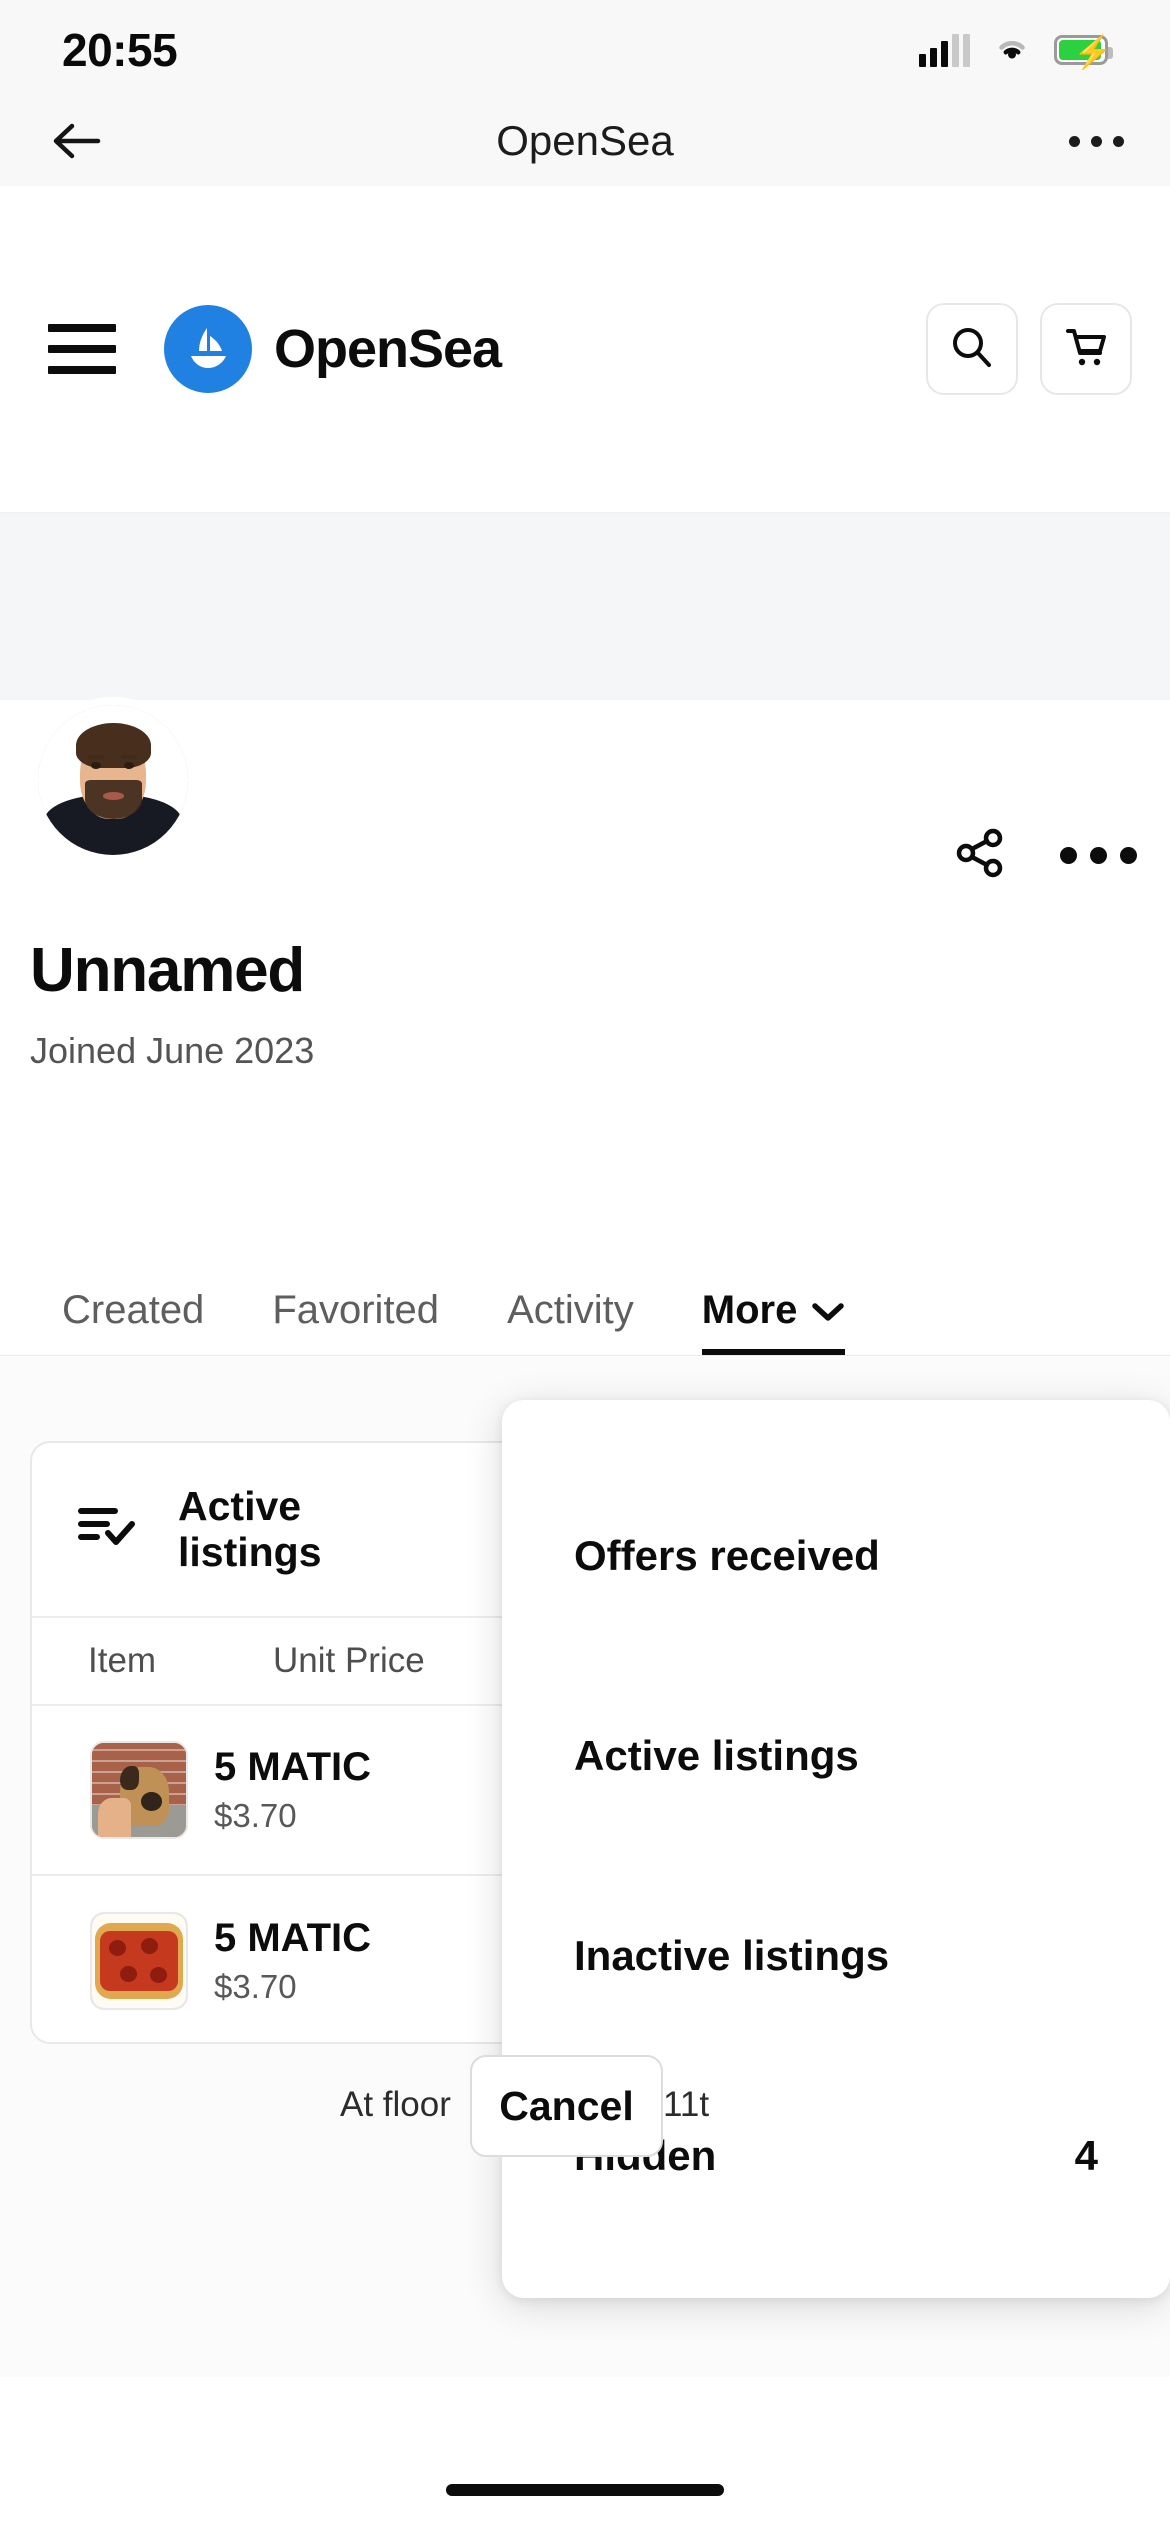 The height and width of the screenshot is (2532, 1170). What do you see at coordinates (1094, 141) in the screenshot?
I see `browser-overflow-menu-icon` at bounding box center [1094, 141].